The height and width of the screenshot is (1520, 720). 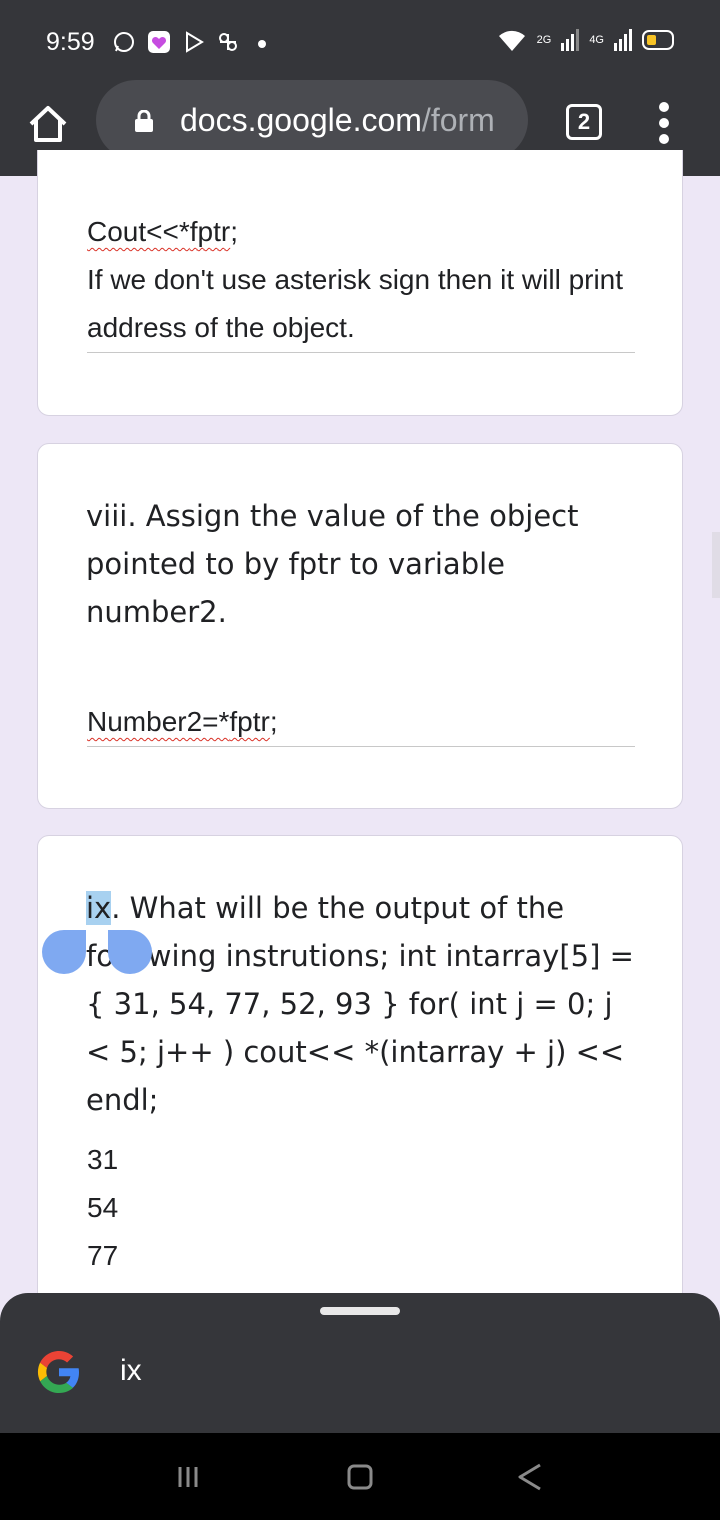 I want to click on battery-icon, so click(x=658, y=40).